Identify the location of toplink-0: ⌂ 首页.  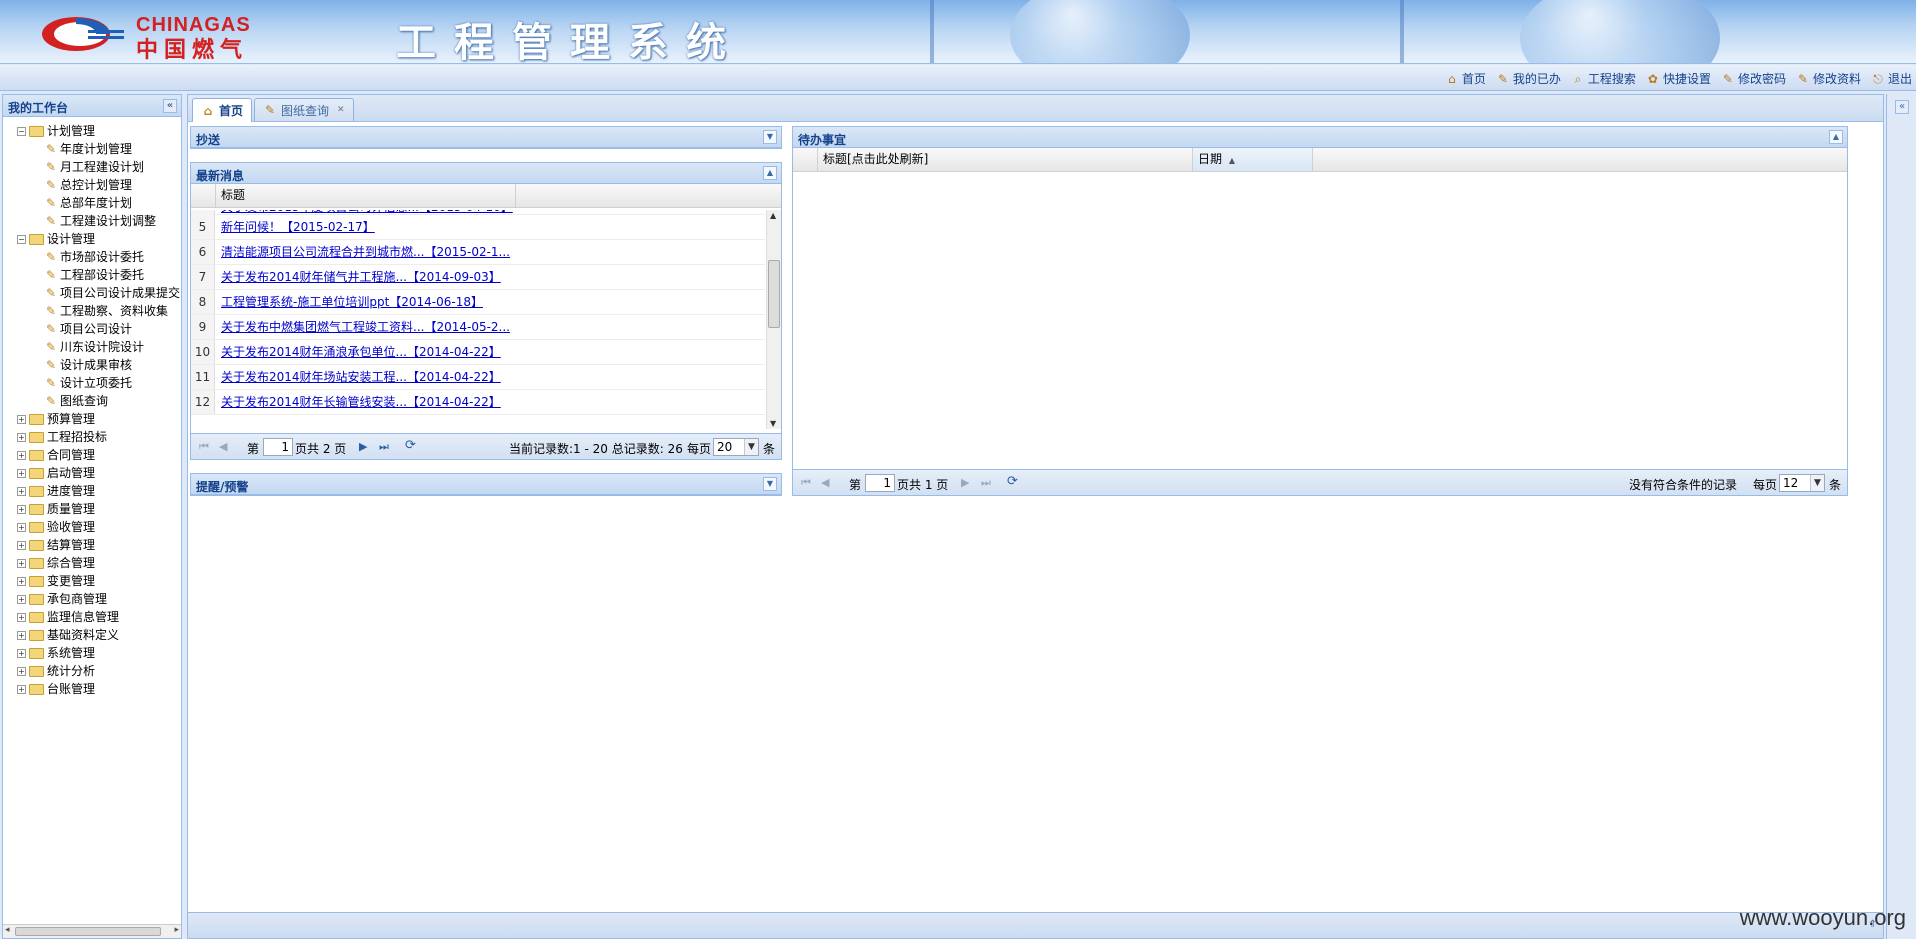
(1465, 78).